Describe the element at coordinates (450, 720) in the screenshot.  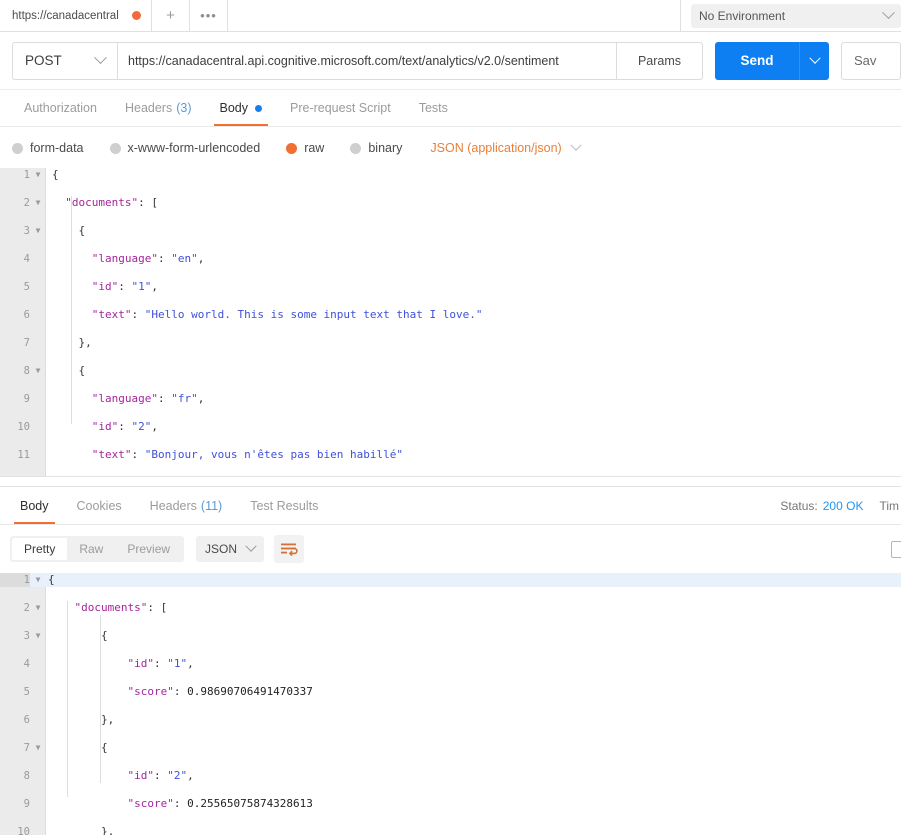
I see `code-line: 6 },` at that location.